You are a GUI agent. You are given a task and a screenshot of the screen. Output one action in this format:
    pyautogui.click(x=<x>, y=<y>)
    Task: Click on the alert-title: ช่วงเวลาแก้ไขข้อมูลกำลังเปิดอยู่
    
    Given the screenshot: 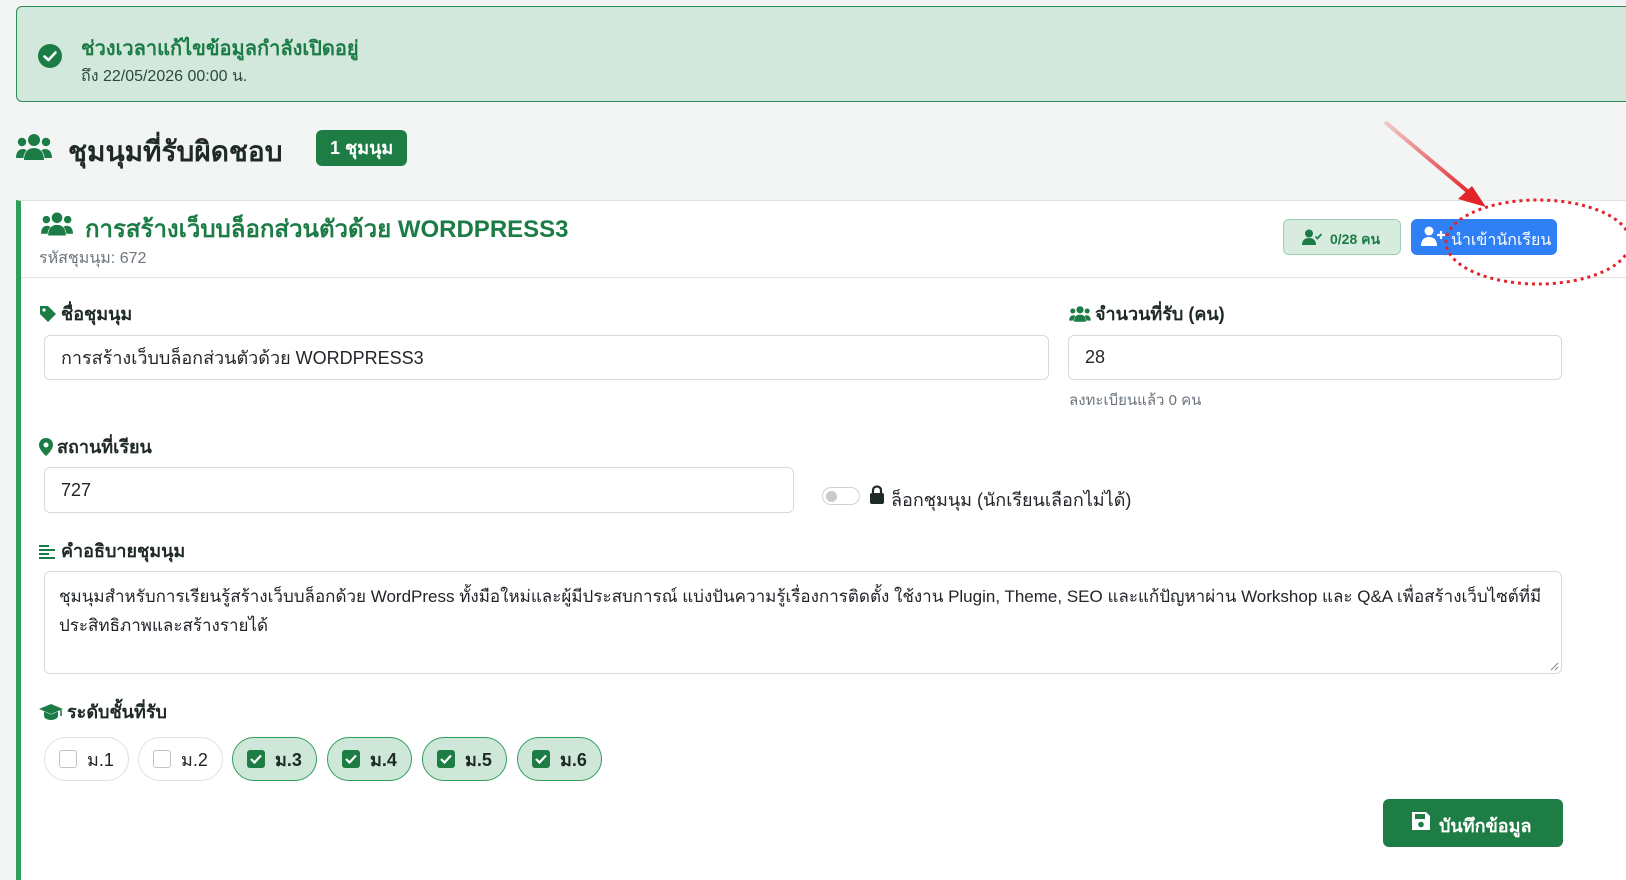 What is the action you would take?
    pyautogui.click(x=220, y=49)
    